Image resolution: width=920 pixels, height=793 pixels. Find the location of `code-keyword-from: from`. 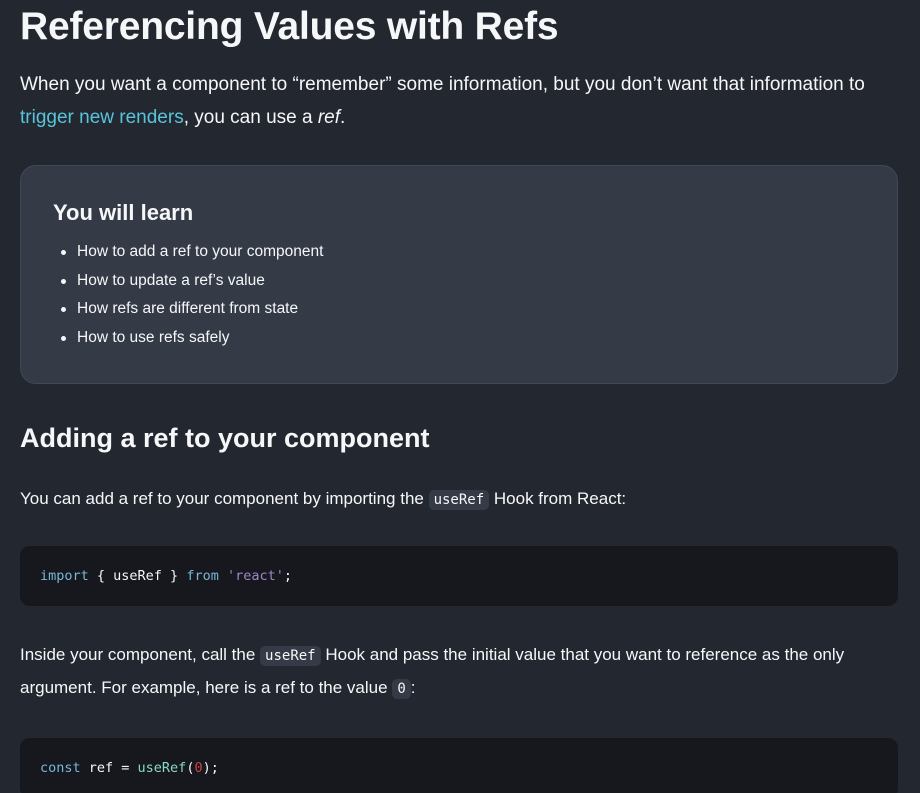

code-keyword-from: from is located at coordinates (202, 576).